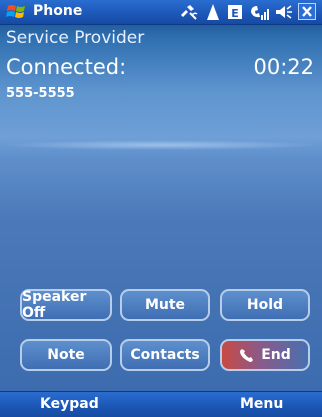 The height and width of the screenshot is (417, 322). I want to click on volume-icon, so click(284, 12).